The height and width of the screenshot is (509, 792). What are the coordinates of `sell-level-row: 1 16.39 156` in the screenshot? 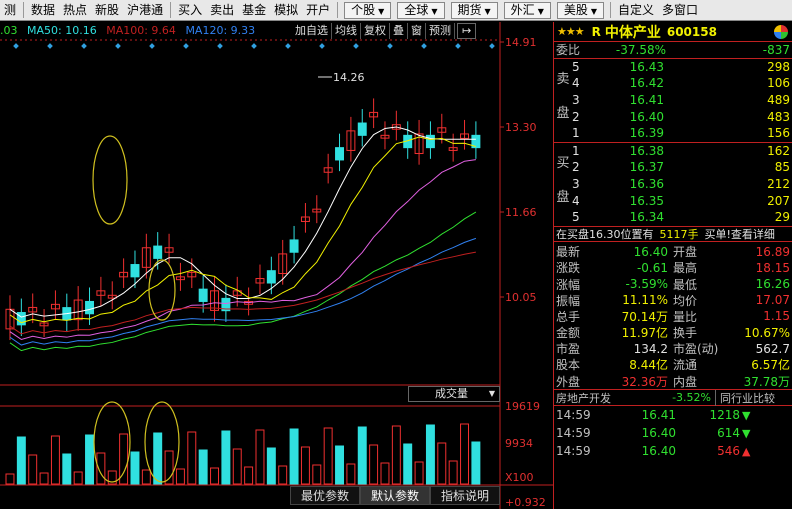 It's located at (673, 133).